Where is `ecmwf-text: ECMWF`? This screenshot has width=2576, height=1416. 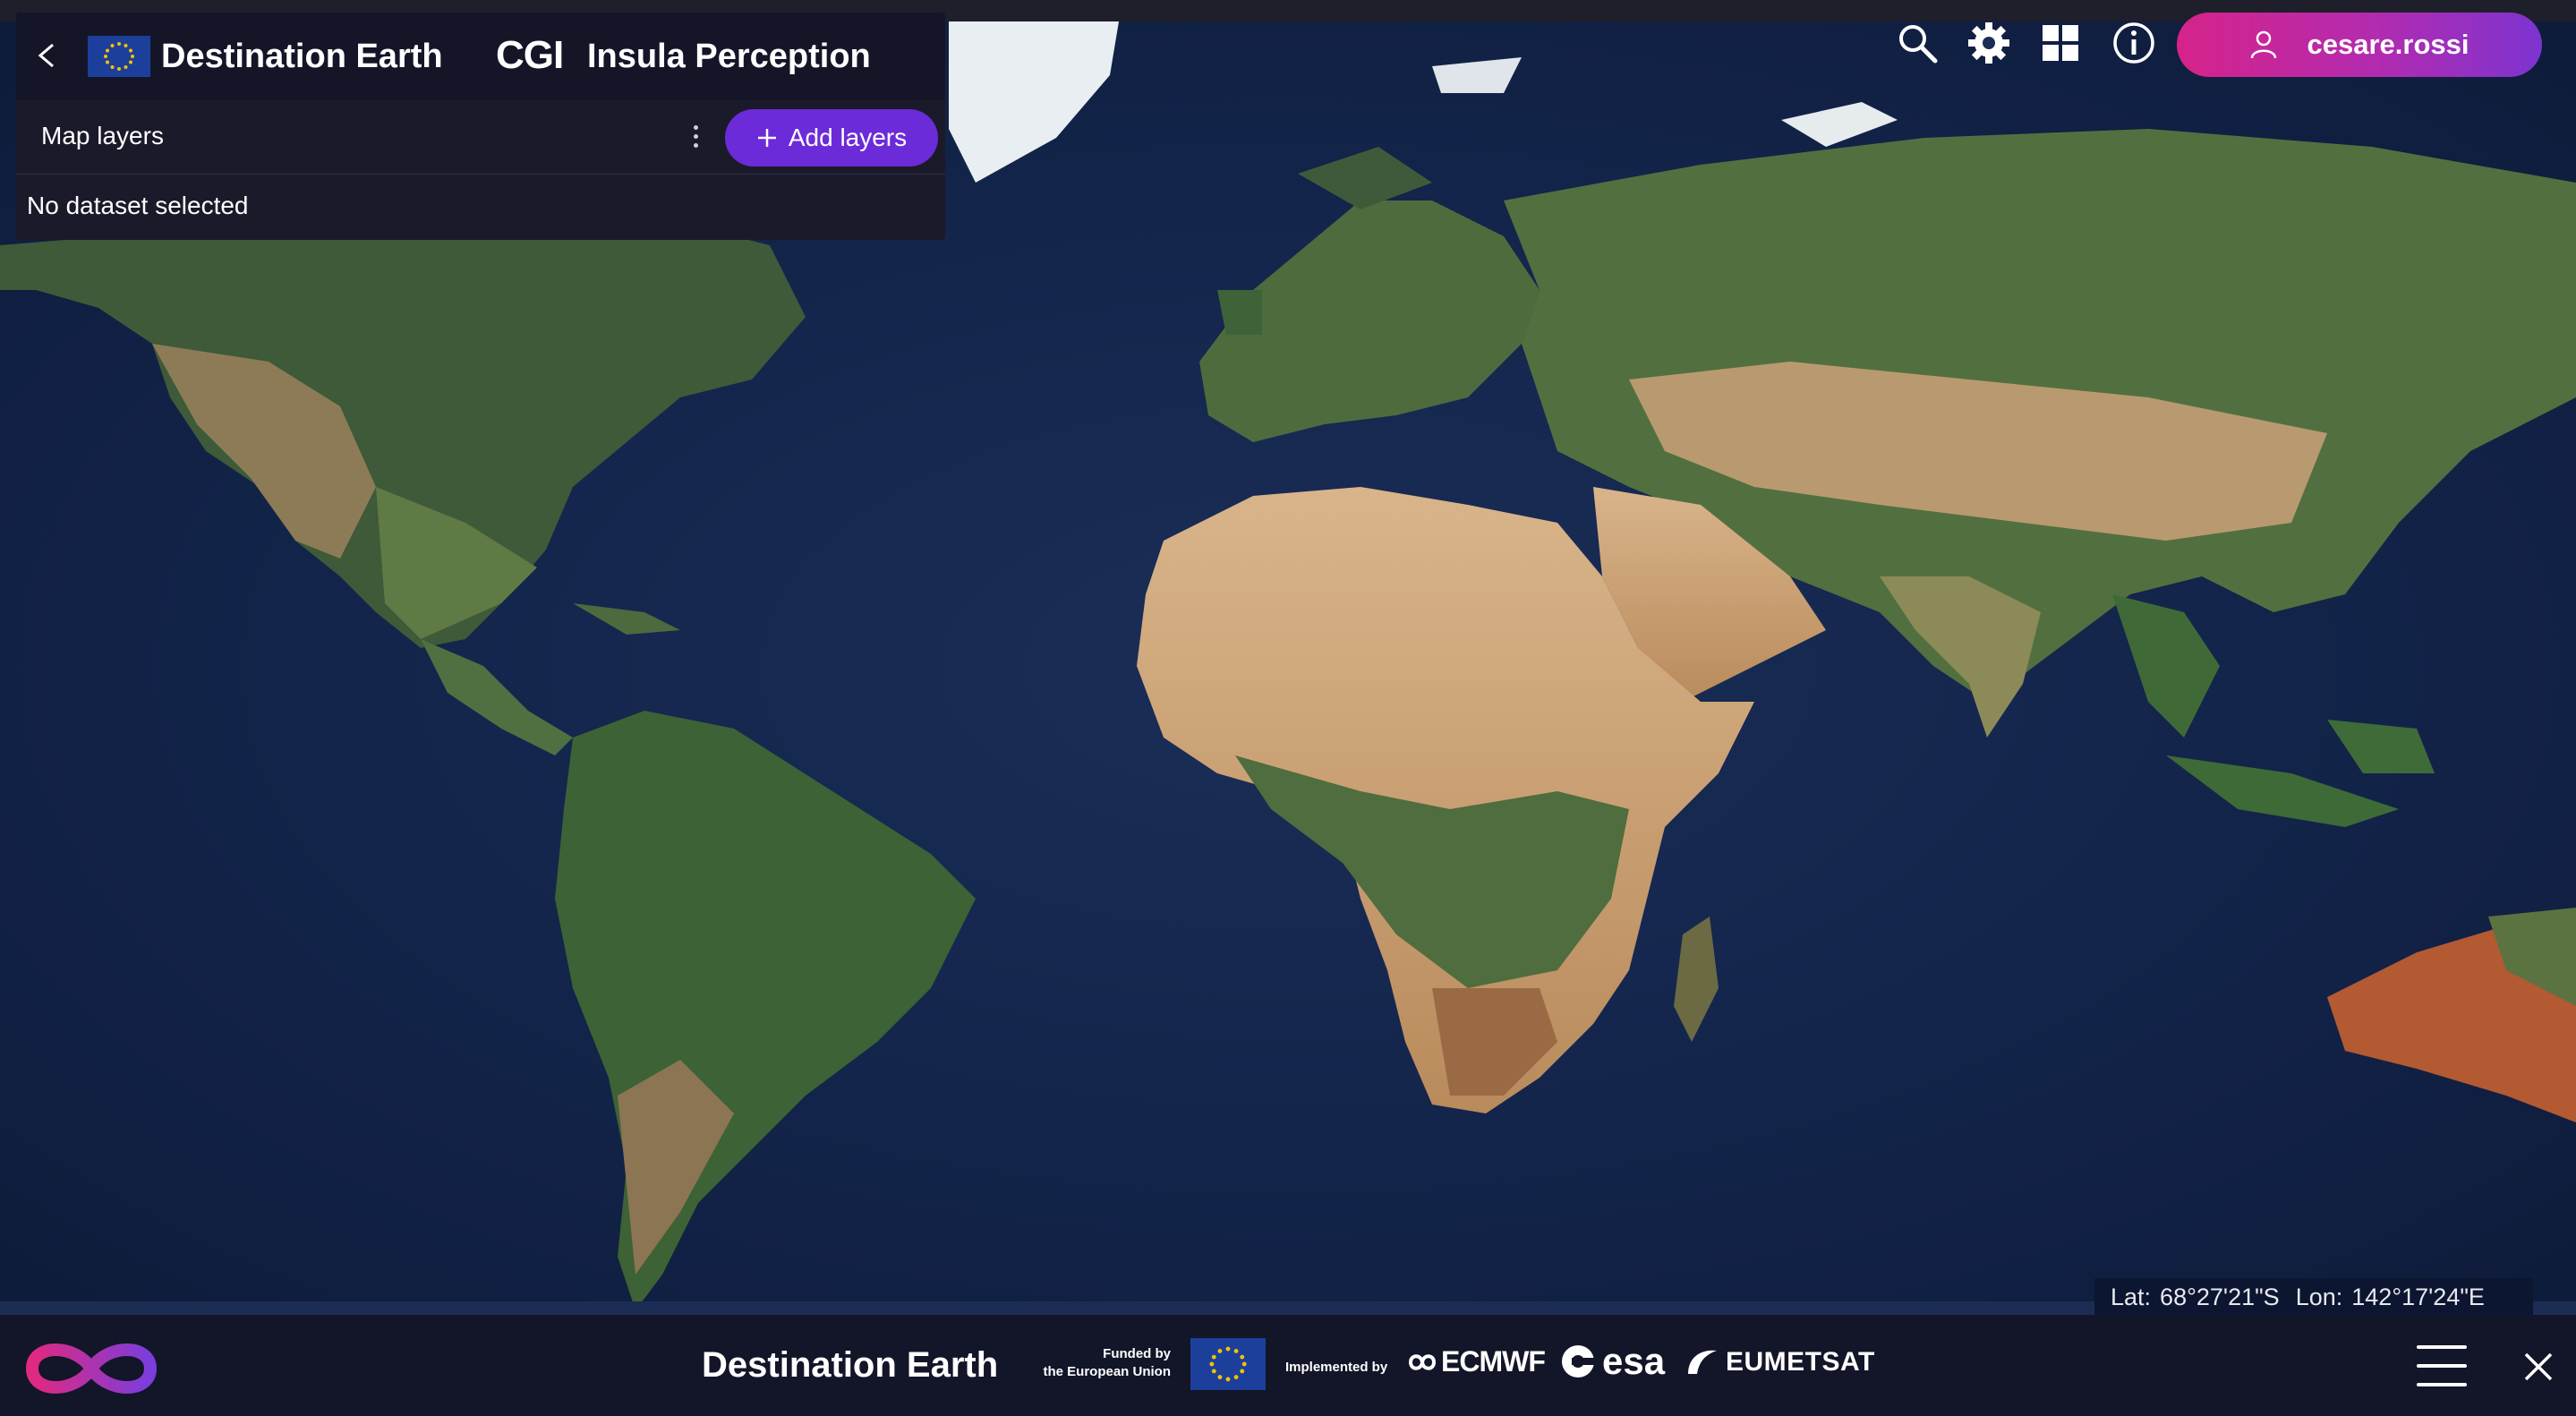 ecmwf-text: ECMWF is located at coordinates (1493, 1361).